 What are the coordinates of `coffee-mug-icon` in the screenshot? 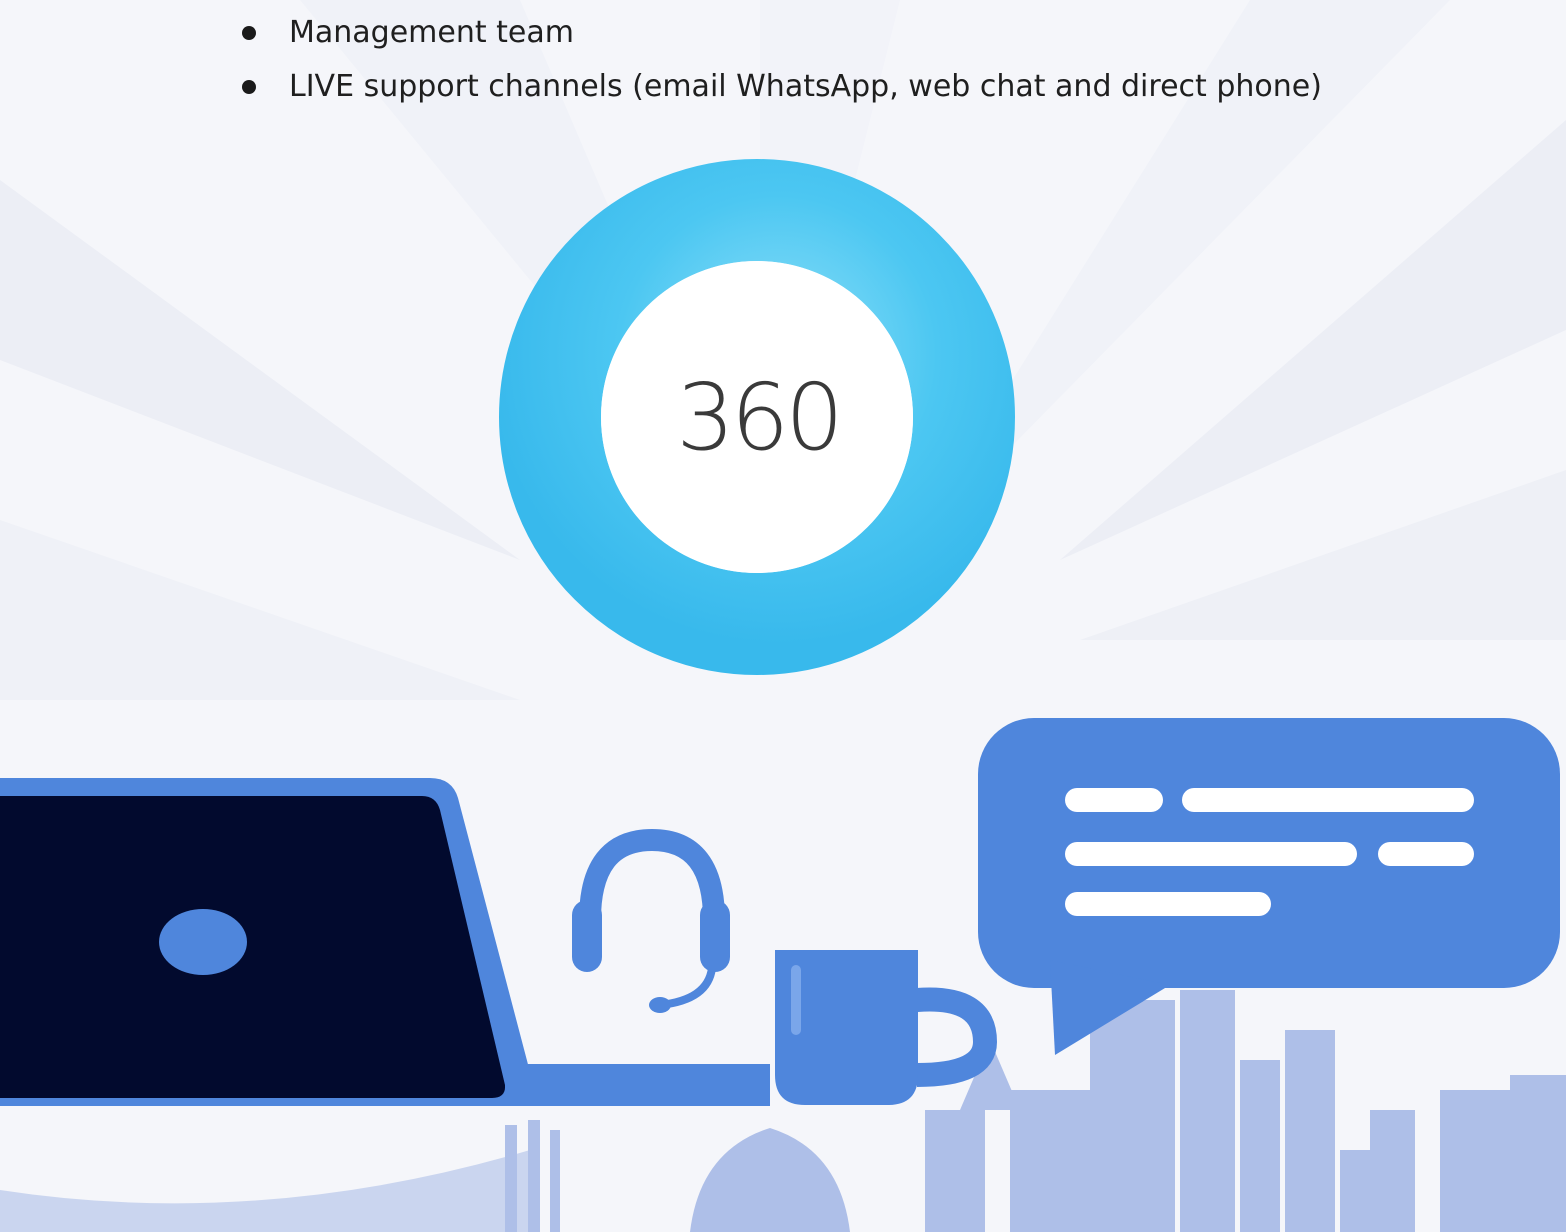 It's located at (886, 1027).